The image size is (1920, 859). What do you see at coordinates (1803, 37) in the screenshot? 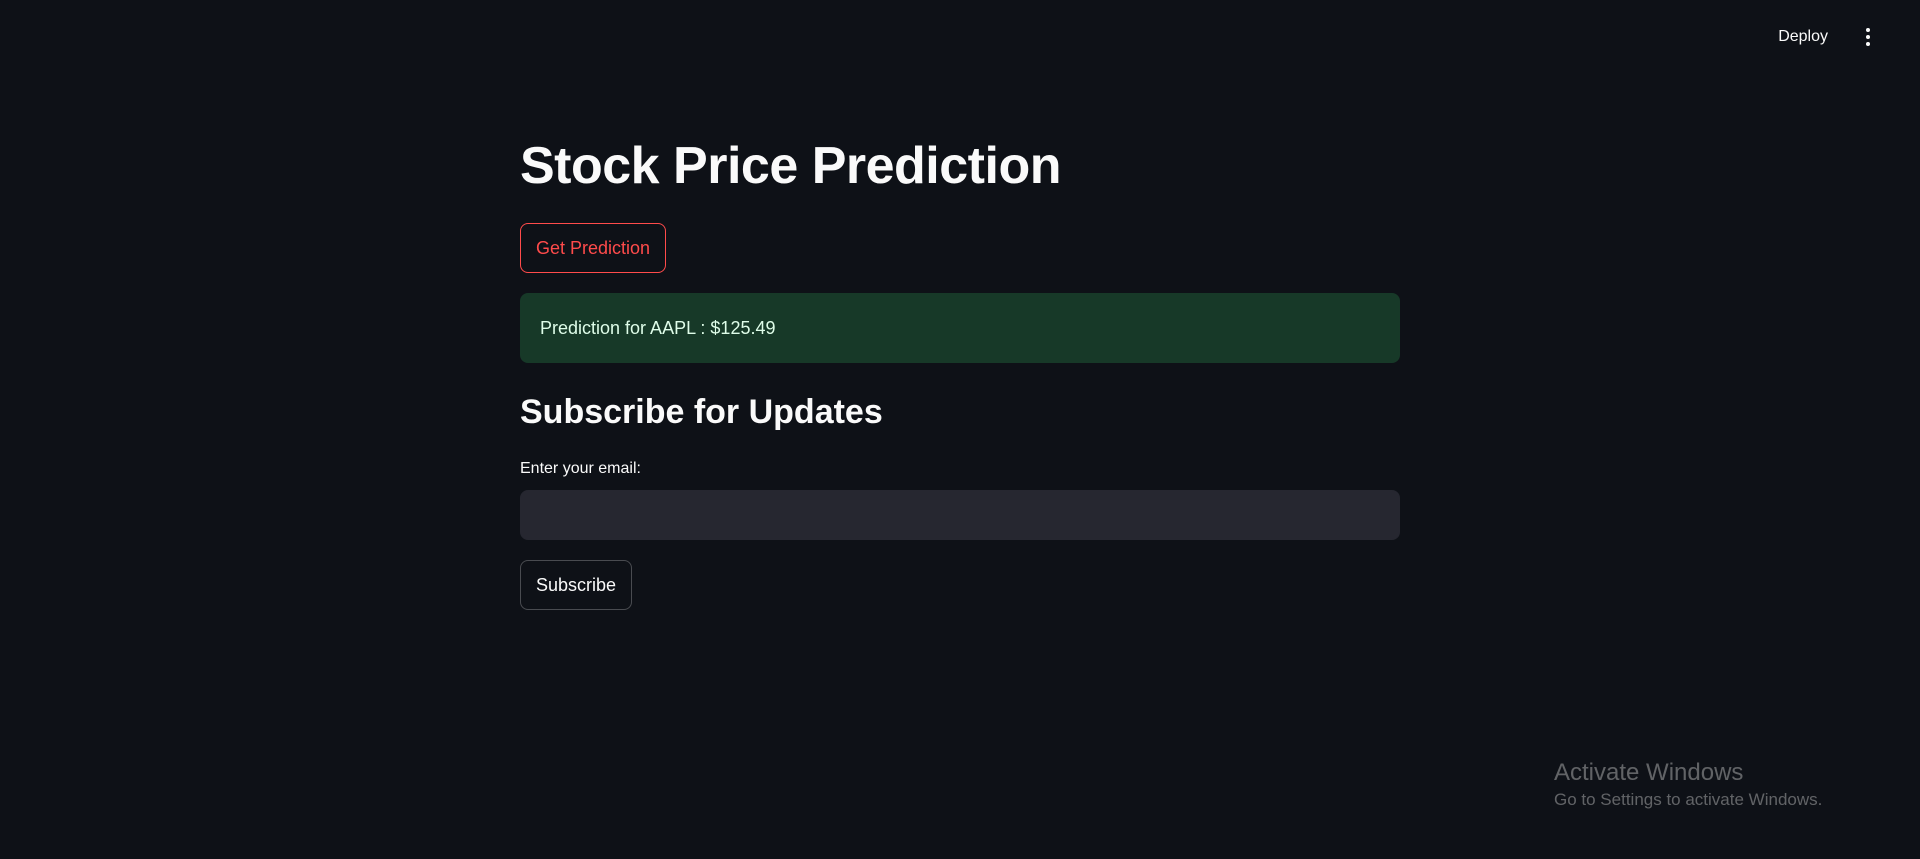
I see `deploy-button: Deploy` at bounding box center [1803, 37].